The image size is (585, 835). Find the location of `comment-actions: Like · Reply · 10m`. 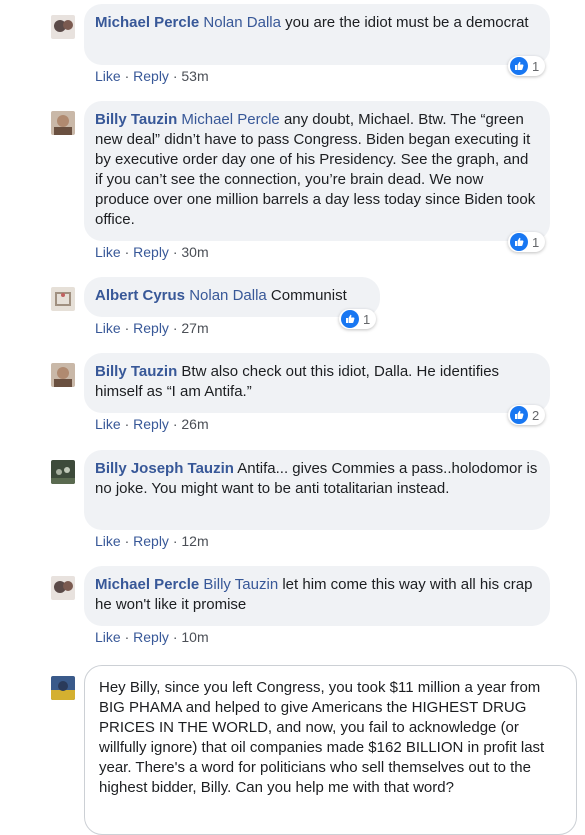

comment-actions: Like · Reply · 10m is located at coordinates (152, 637).